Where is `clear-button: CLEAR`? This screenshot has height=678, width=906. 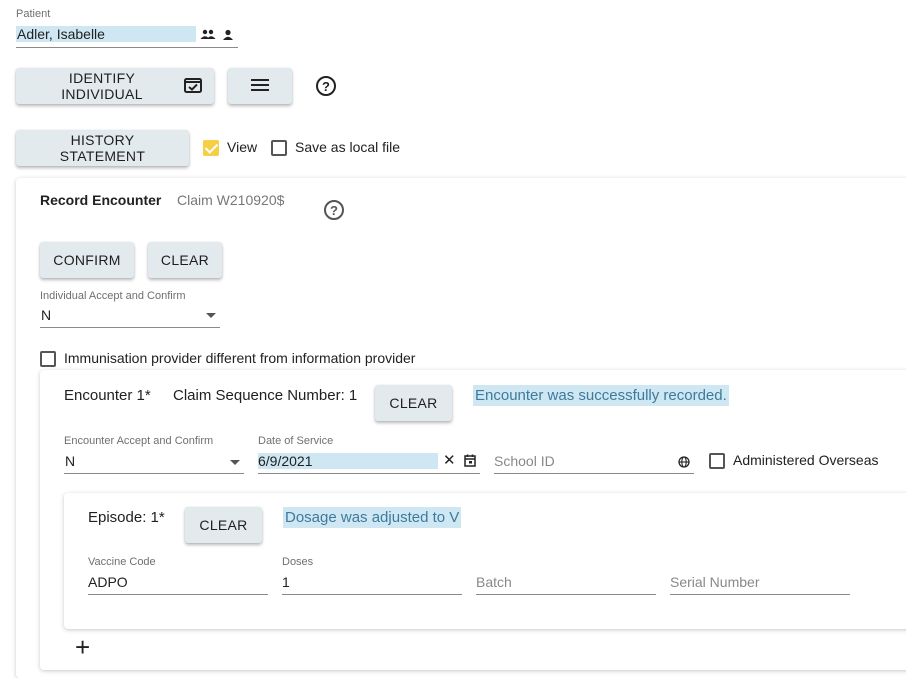
clear-button: CLEAR is located at coordinates (185, 260).